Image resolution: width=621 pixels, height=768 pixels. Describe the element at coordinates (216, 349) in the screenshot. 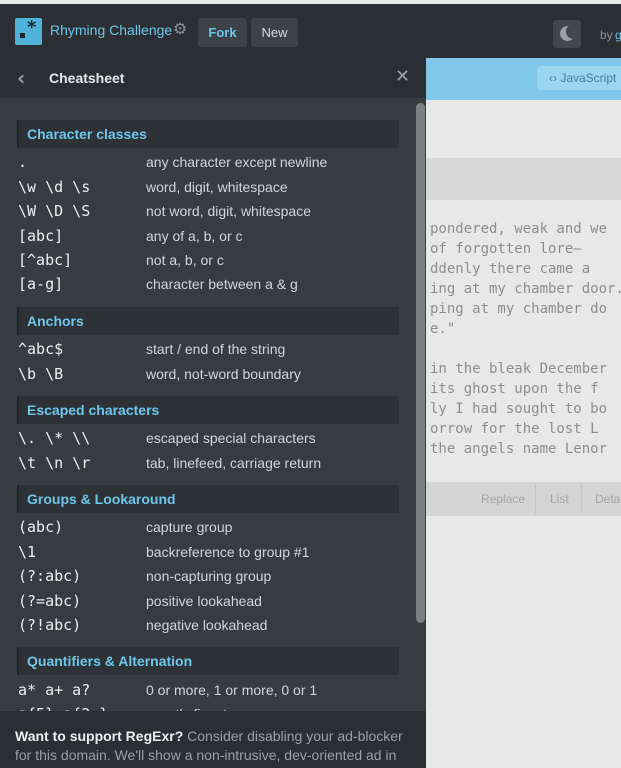

I see `token-description: start / end of the string` at that location.